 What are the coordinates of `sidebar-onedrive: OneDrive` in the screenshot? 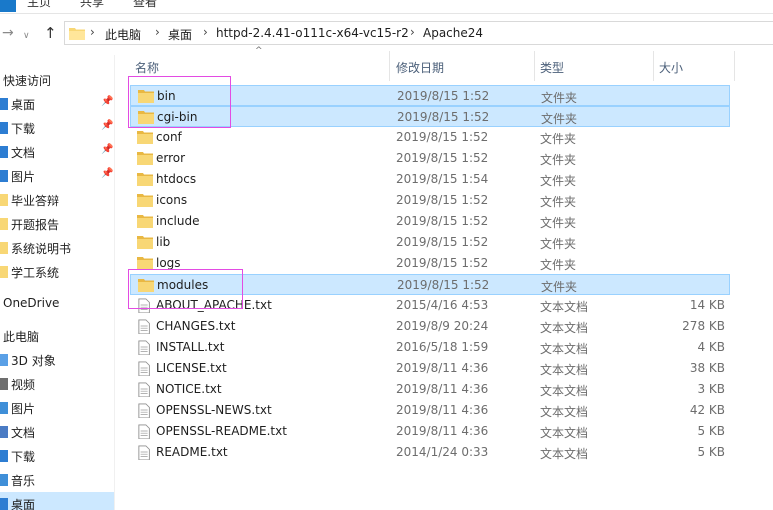 It's located at (57, 304).